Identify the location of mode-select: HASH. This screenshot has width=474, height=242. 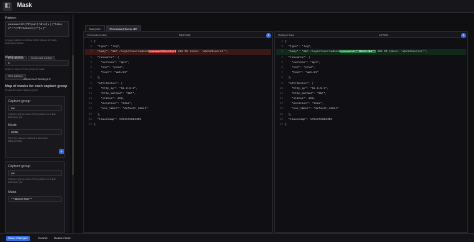
(35, 132).